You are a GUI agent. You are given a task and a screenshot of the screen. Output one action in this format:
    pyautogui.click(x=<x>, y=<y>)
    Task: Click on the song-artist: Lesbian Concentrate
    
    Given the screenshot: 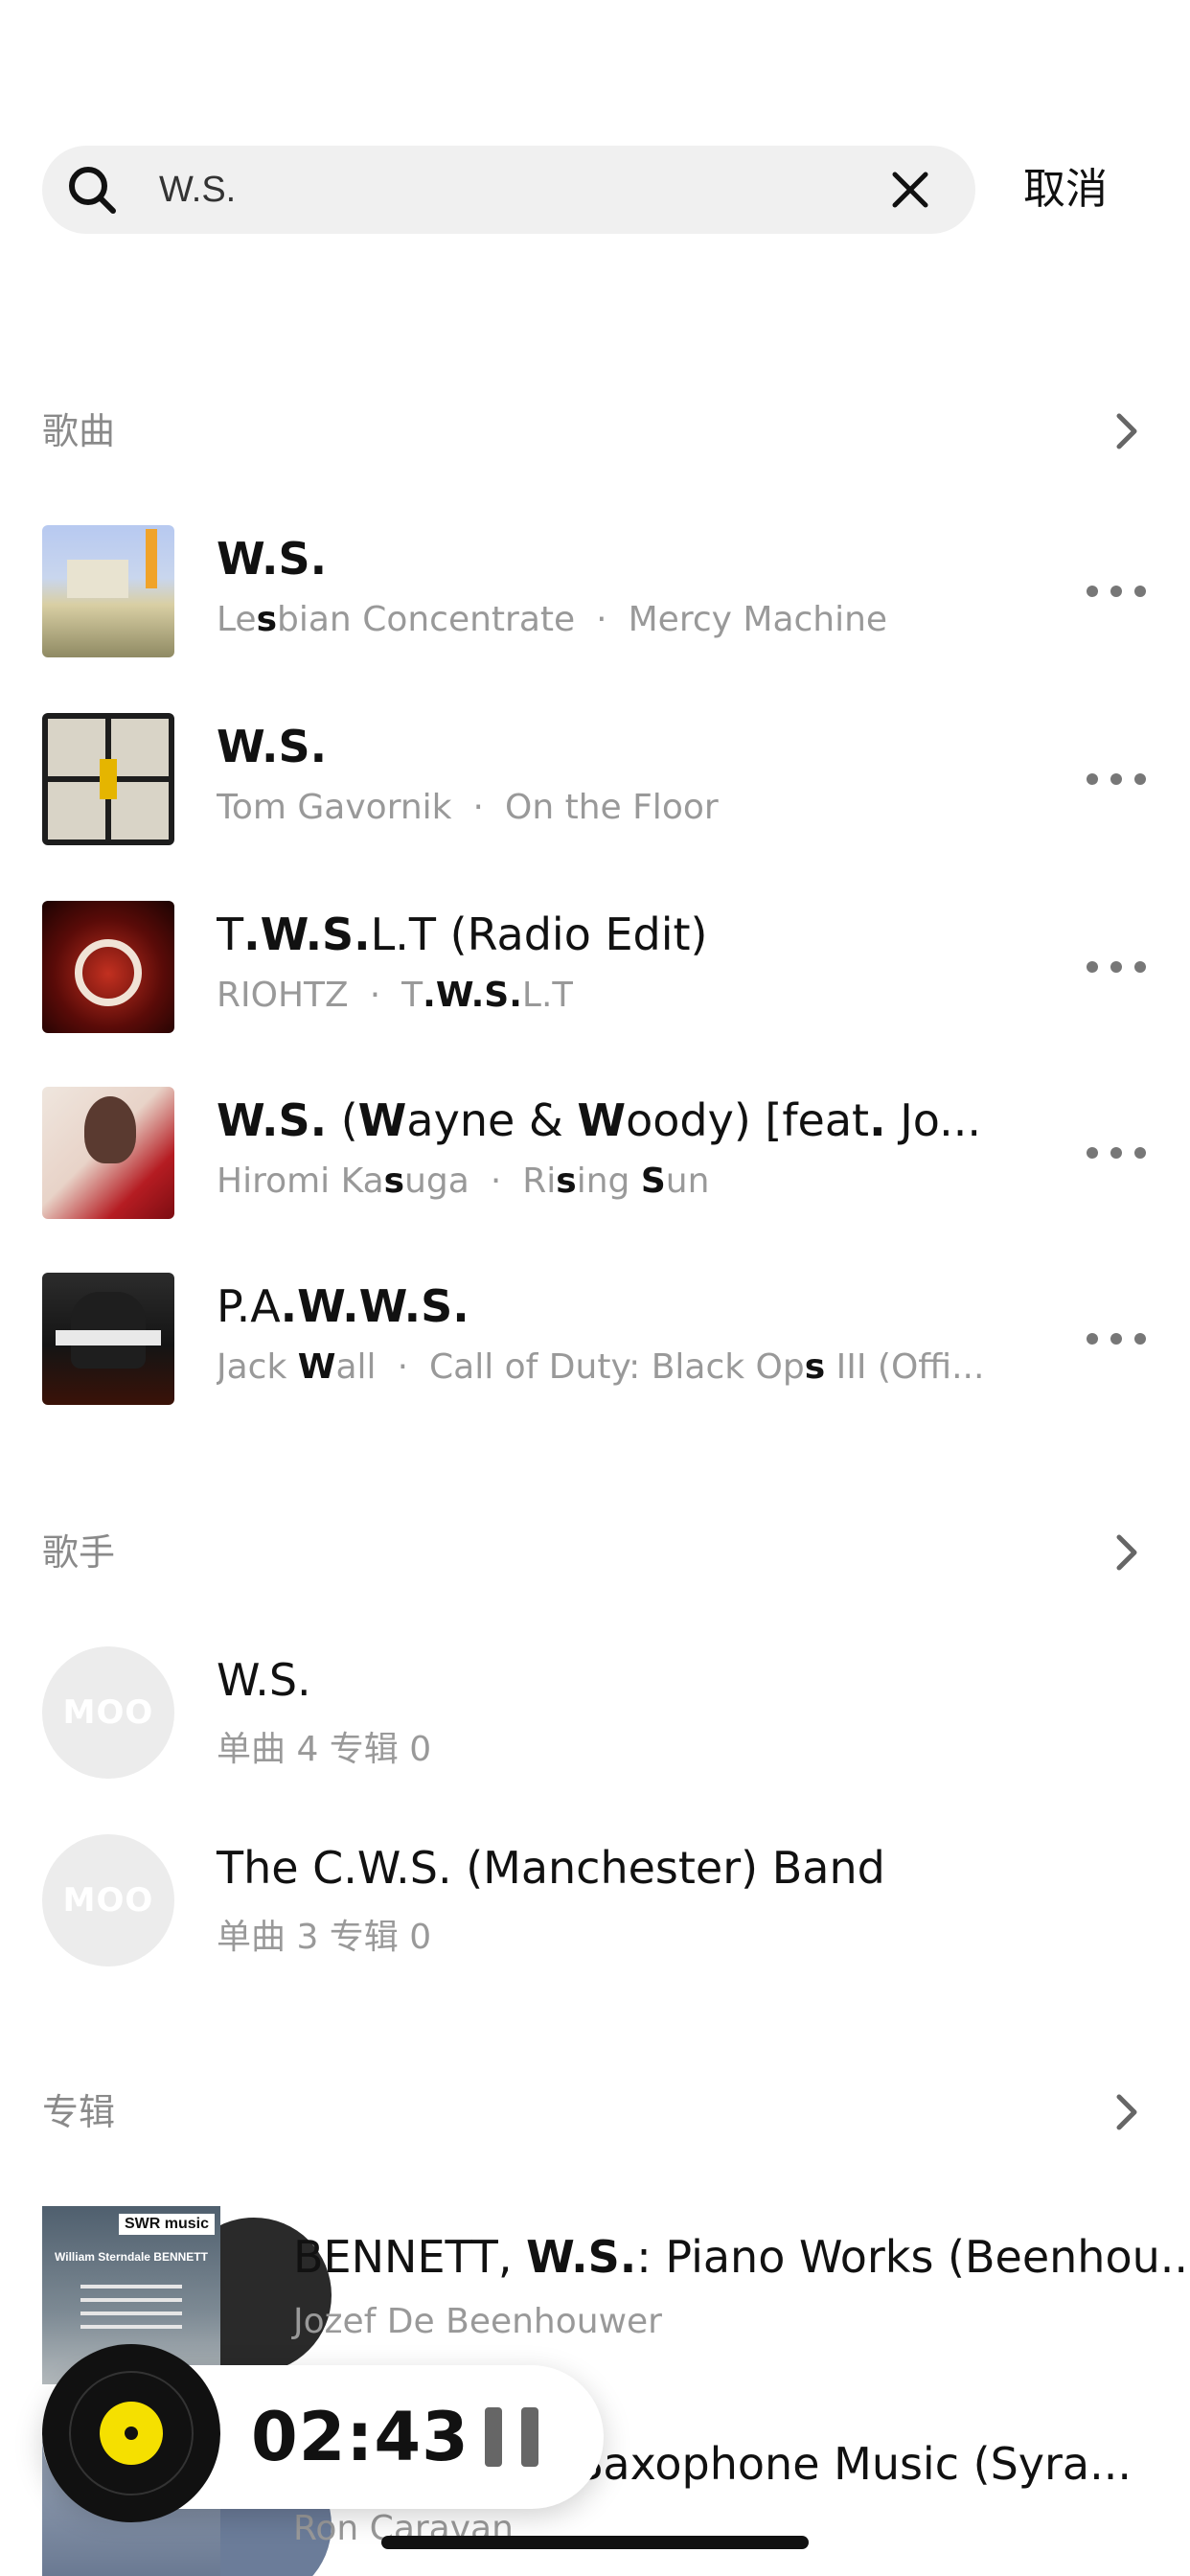 What is the action you would take?
    pyautogui.click(x=397, y=619)
    